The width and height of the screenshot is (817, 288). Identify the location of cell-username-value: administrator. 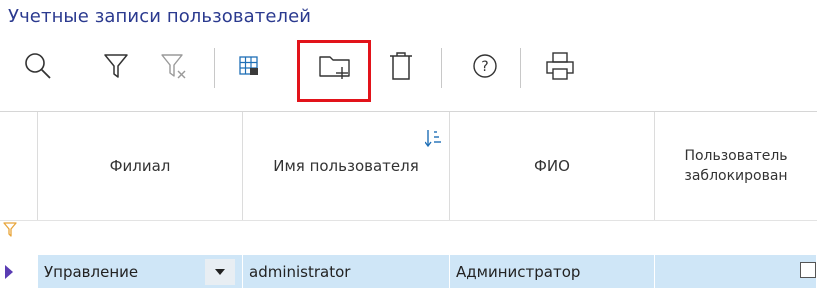
(300, 271).